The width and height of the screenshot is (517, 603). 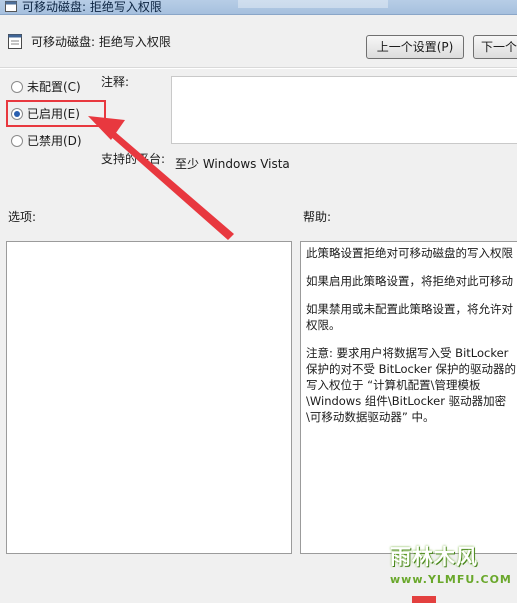 I want to click on enabled-highlight-box, so click(x=56, y=113).